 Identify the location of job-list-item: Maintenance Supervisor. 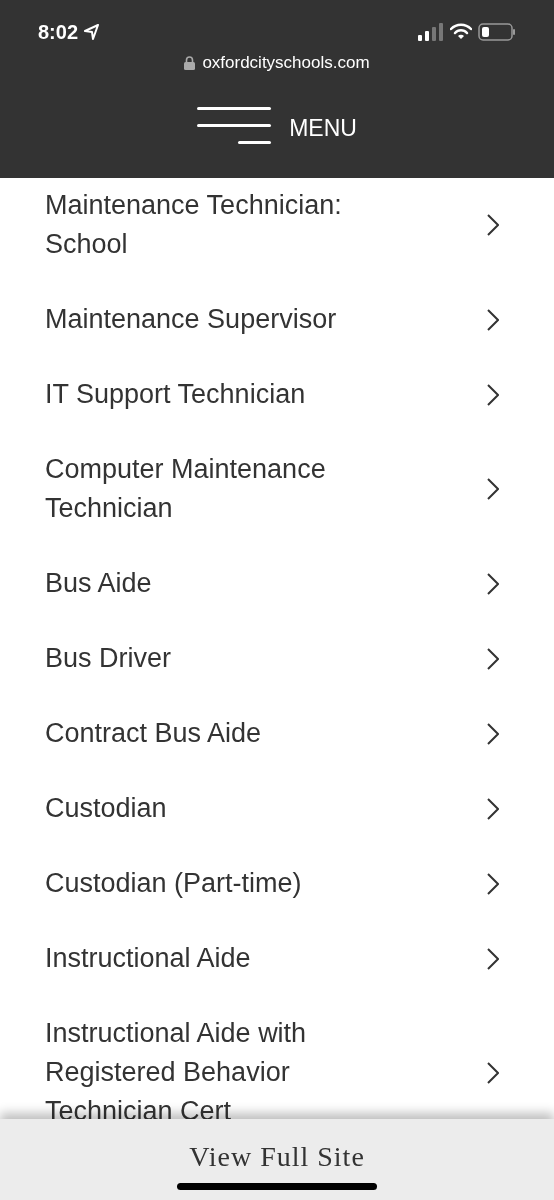
(277, 319).